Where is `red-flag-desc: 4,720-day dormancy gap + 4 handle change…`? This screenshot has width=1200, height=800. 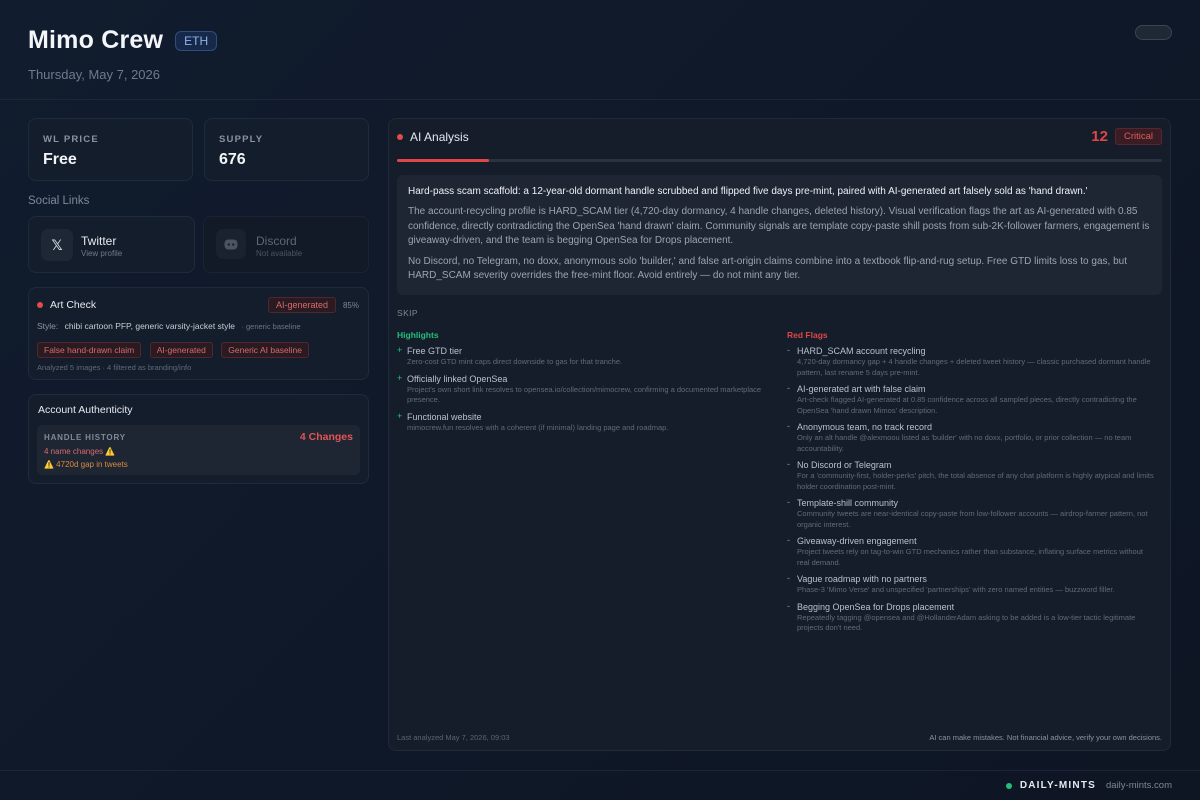
red-flag-desc: 4,720-day dormancy gap + 4 handle change… is located at coordinates (974, 367).